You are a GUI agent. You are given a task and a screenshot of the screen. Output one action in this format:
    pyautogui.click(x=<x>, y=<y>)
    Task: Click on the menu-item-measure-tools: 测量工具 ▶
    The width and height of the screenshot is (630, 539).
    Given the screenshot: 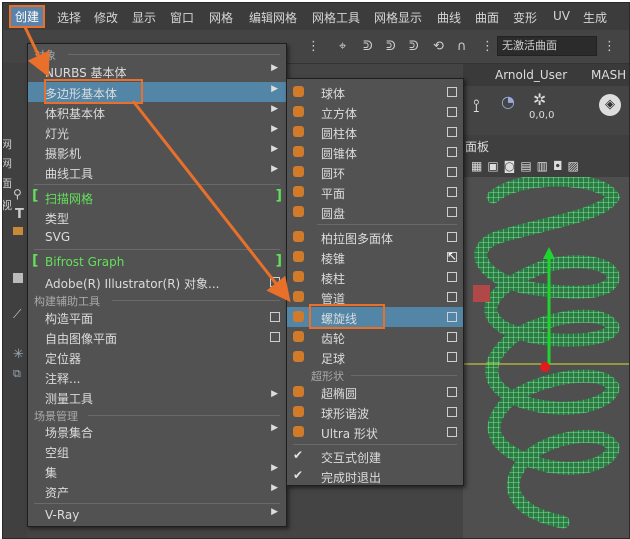 What is the action you would take?
    pyautogui.click(x=157, y=397)
    